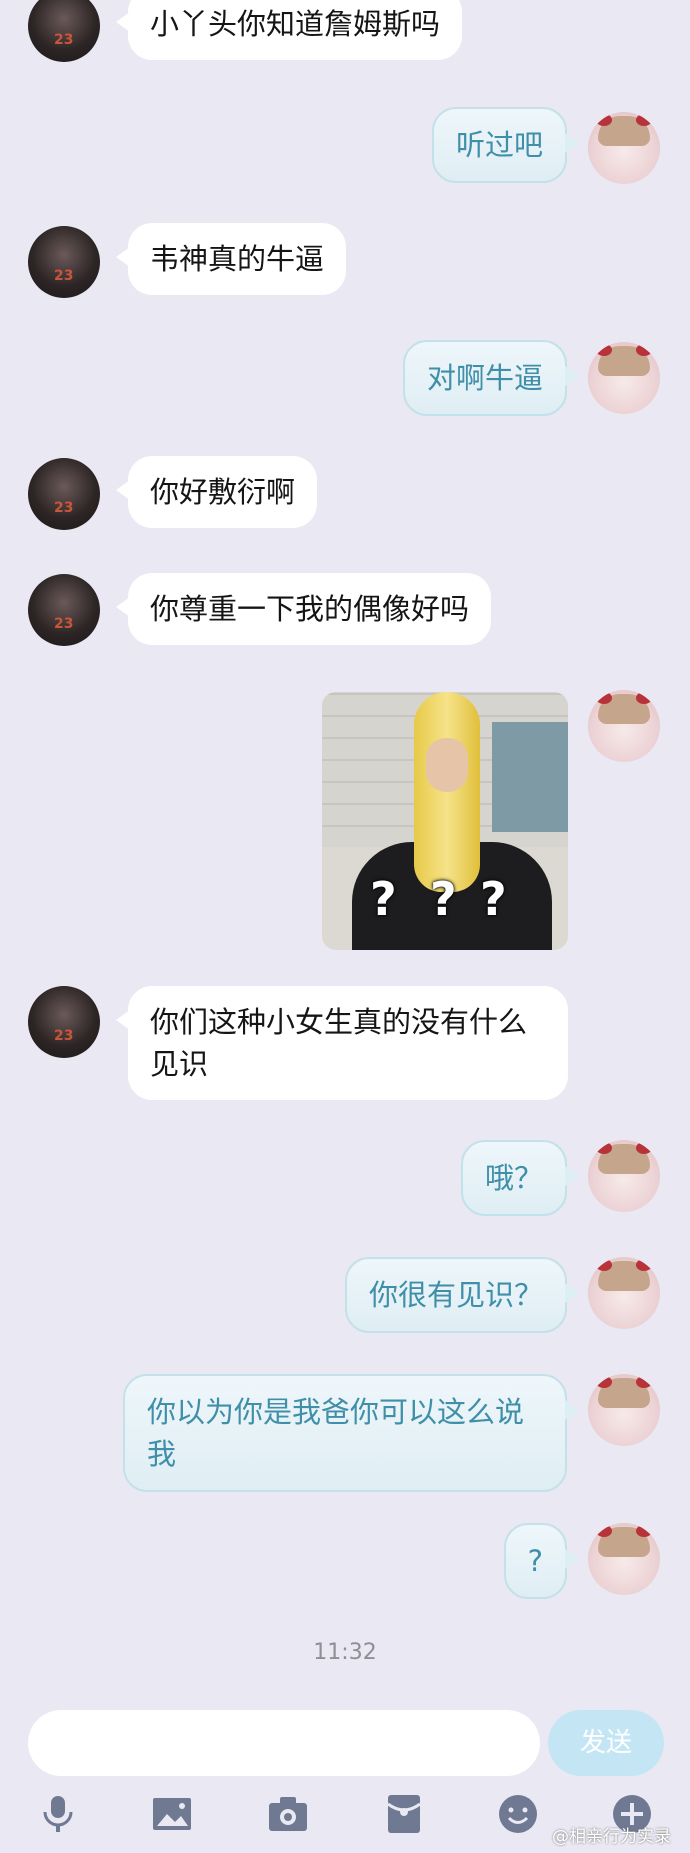 The image size is (690, 1853). I want to click on message-bubble: 对啊牛逼, so click(491, 378).